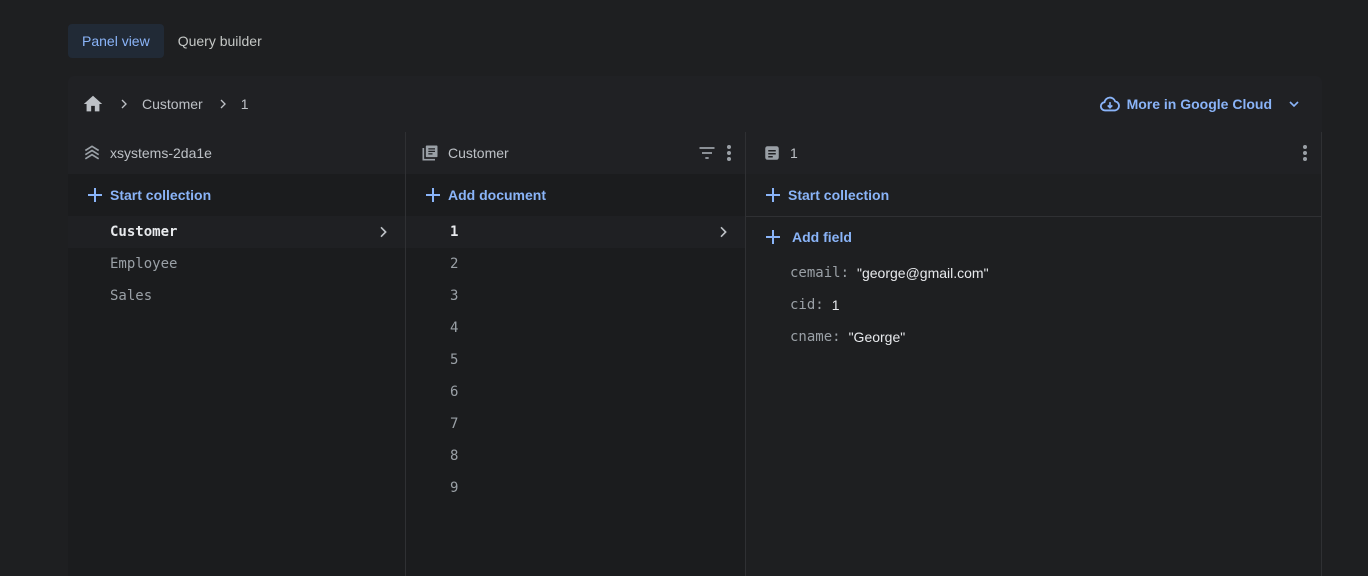  Describe the element at coordinates (236, 195) in the screenshot. I see `start-collection-button: Start collection` at that location.